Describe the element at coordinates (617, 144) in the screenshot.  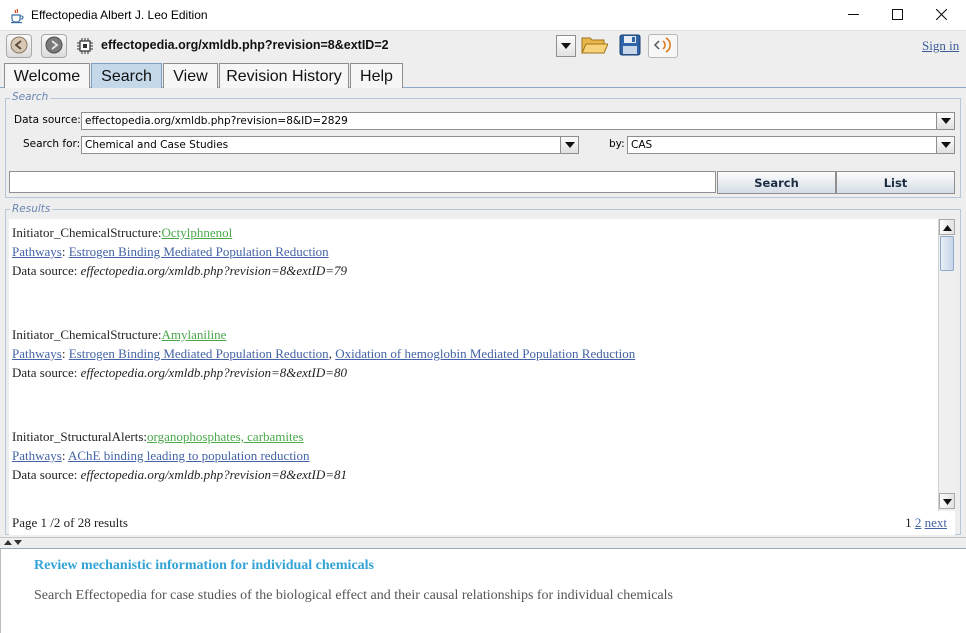
I see `by-label: by:` at that location.